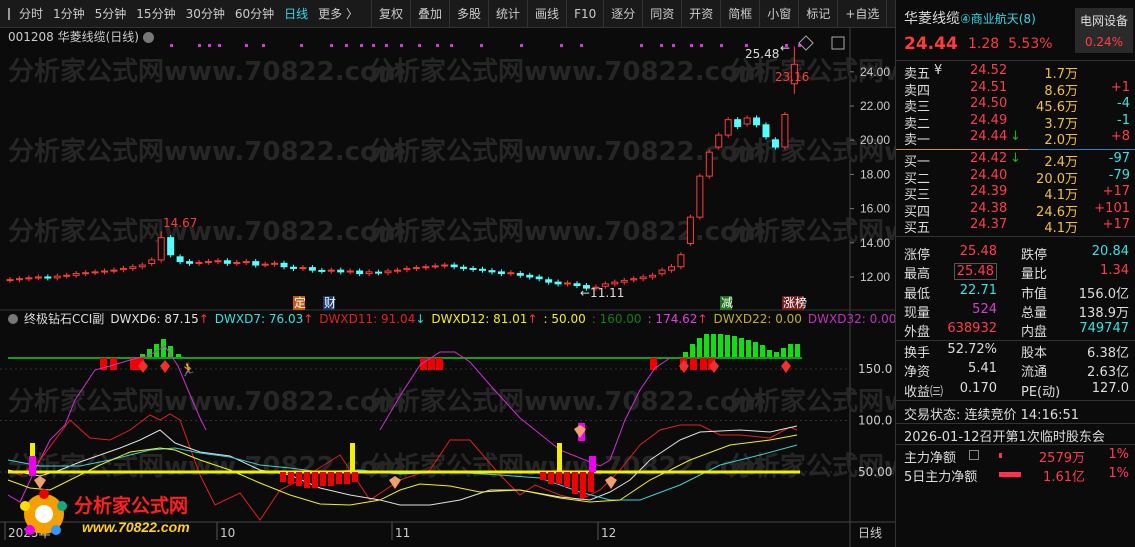 This screenshot has height=547, width=1135. I want to click on indicator-axis-label: 150.0, so click(875, 369).